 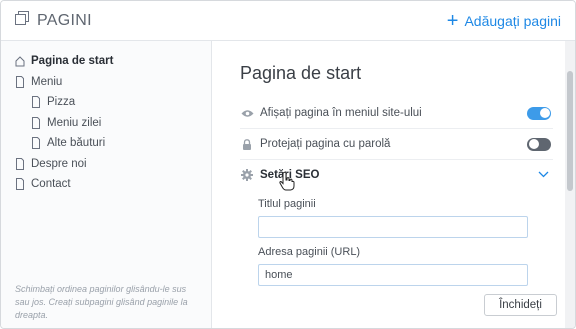 What do you see at coordinates (76, 143) in the screenshot?
I see `sidebar-item-label: Alte băuturi` at bounding box center [76, 143].